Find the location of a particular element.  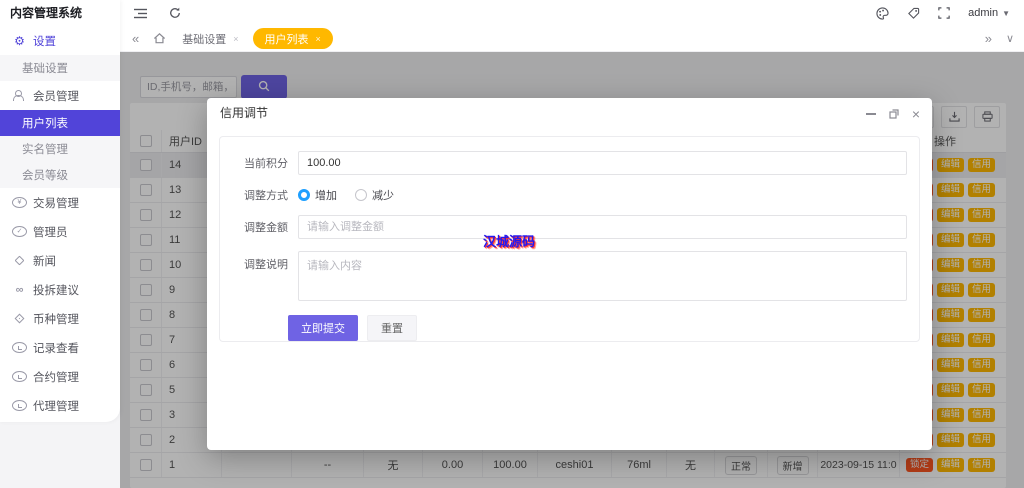

minimize-icon is located at coordinates (870, 113).